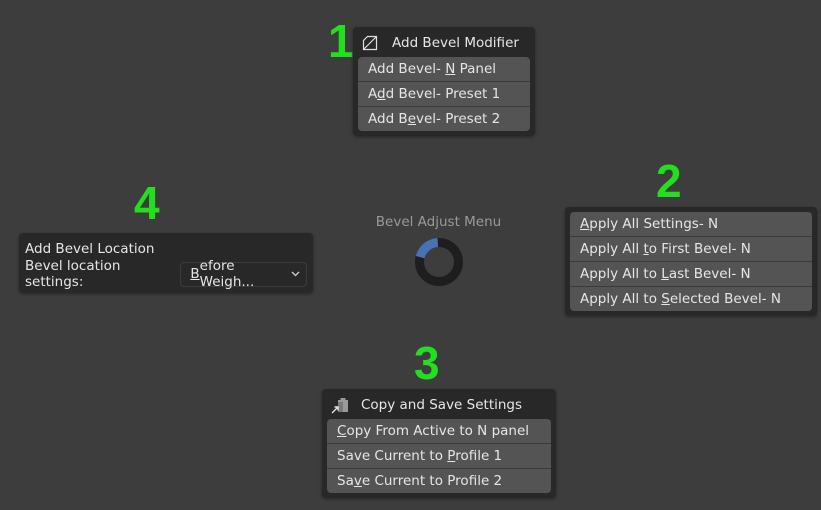 Image resolution: width=821 pixels, height=510 pixels. What do you see at coordinates (439, 455) in the screenshot?
I see `menu-item-save-profile-1: Save Current to Profile 1` at bounding box center [439, 455].